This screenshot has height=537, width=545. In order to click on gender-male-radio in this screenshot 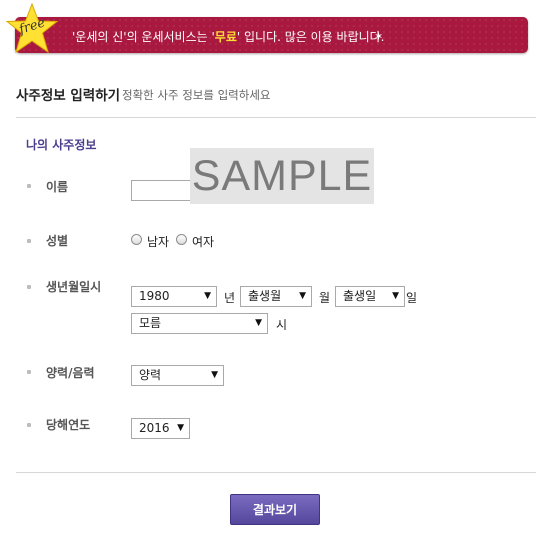, I will do `click(136, 239)`.